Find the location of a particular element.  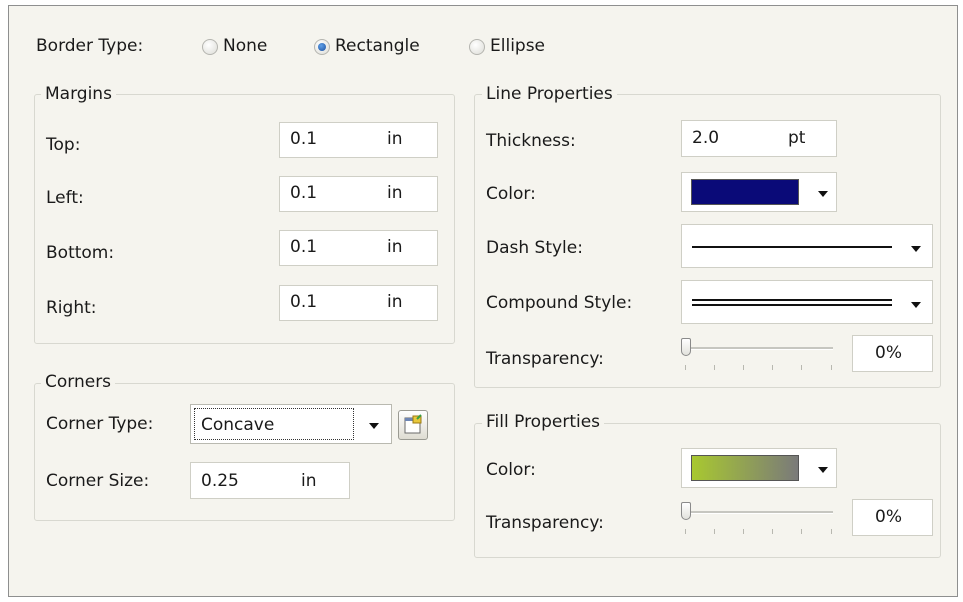

corner-size-value: 0.25 is located at coordinates (220, 481).